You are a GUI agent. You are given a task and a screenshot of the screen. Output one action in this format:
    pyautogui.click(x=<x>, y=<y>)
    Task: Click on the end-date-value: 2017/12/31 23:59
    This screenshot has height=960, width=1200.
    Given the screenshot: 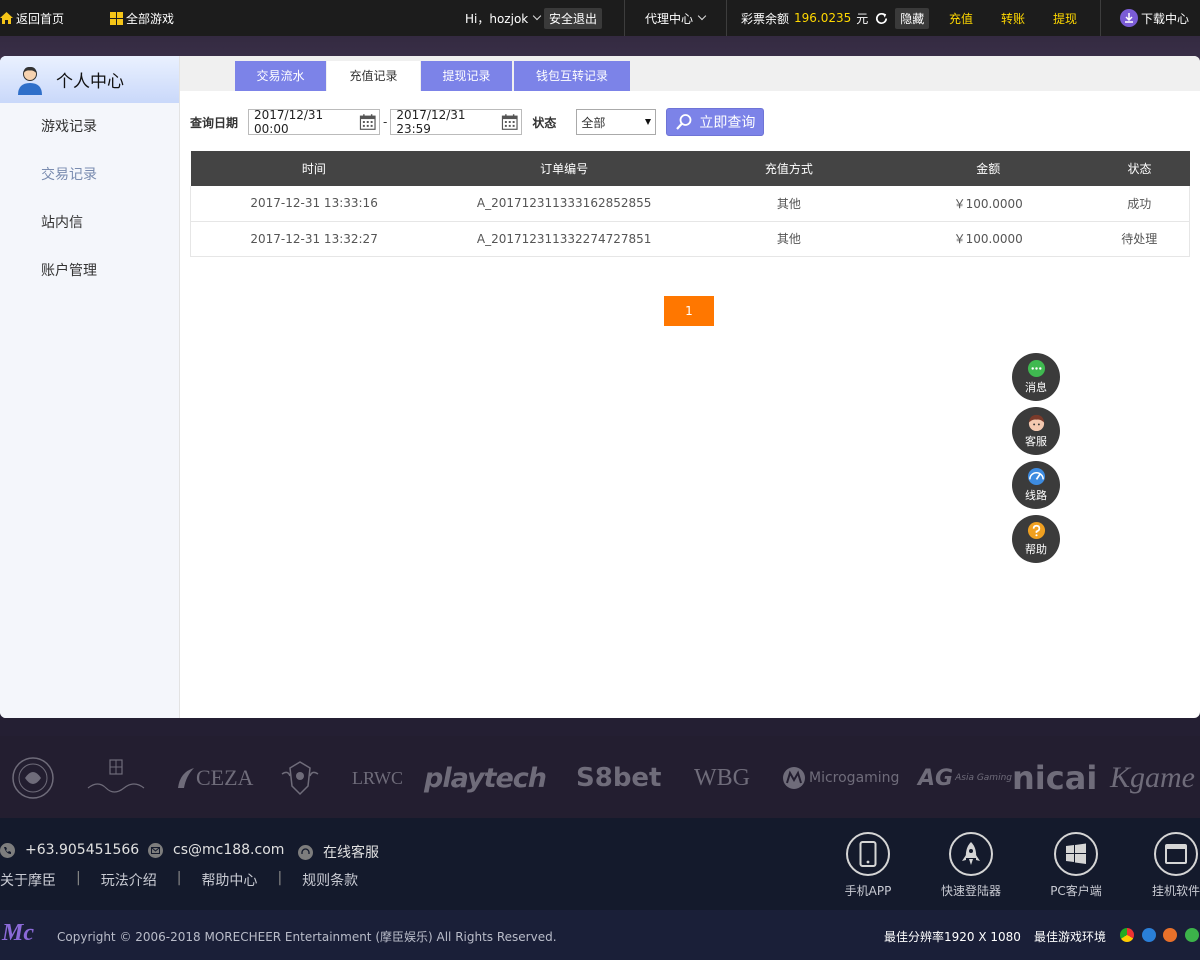 What is the action you would take?
    pyautogui.click(x=431, y=122)
    